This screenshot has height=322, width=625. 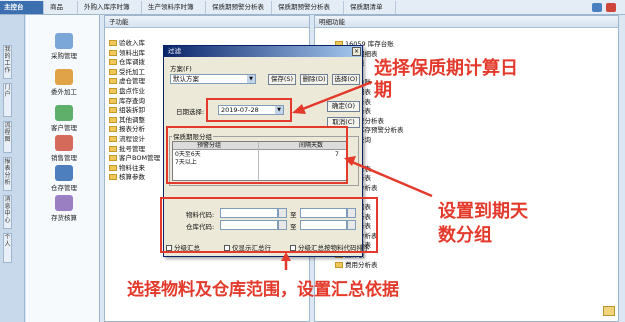 What do you see at coordinates (446, 79) in the screenshot?
I see `annotation-date: 选择保质期计算日期` at bounding box center [446, 79].